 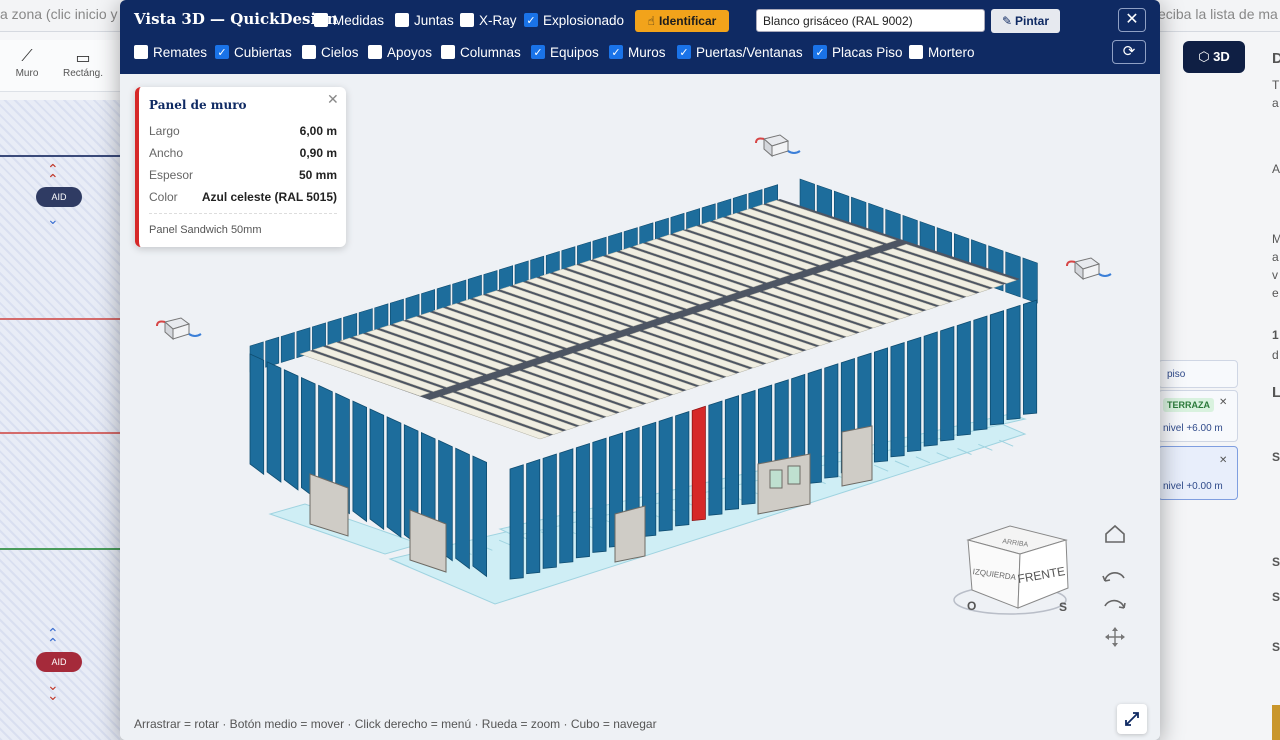 What do you see at coordinates (1214, 57) in the screenshot?
I see `view-3d-button: ⬡ 3D` at bounding box center [1214, 57].